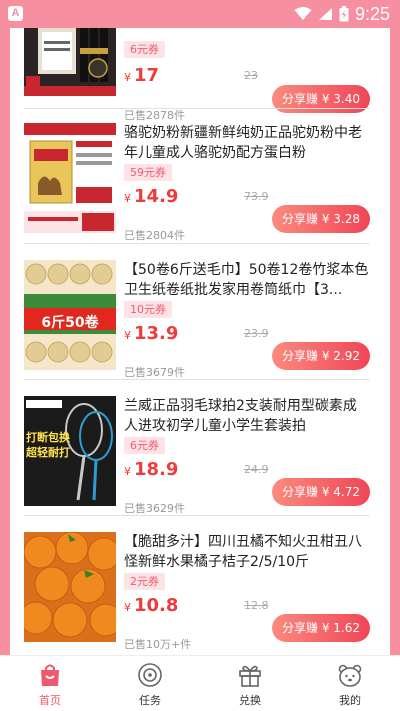 The width and height of the screenshot is (400, 711). I want to click on product-image-top, so click(70, 62).